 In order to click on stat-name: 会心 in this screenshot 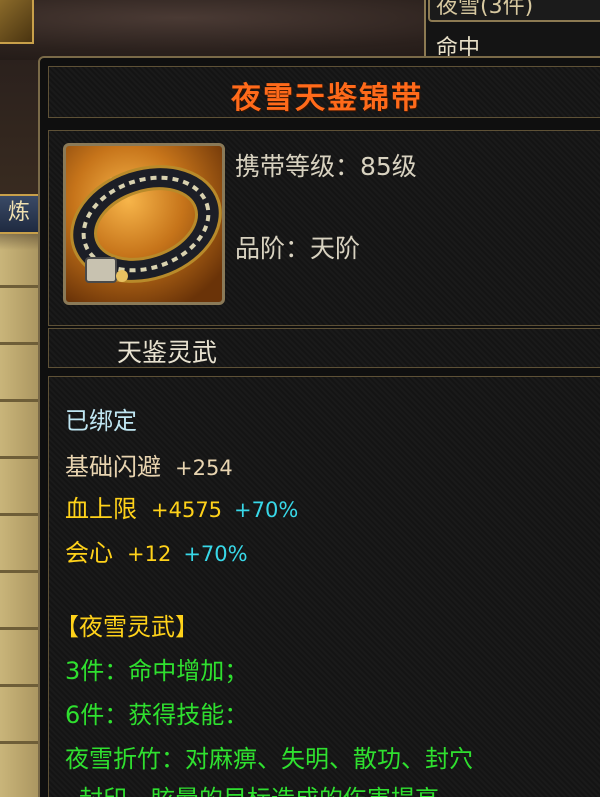, I will do `click(89, 553)`.